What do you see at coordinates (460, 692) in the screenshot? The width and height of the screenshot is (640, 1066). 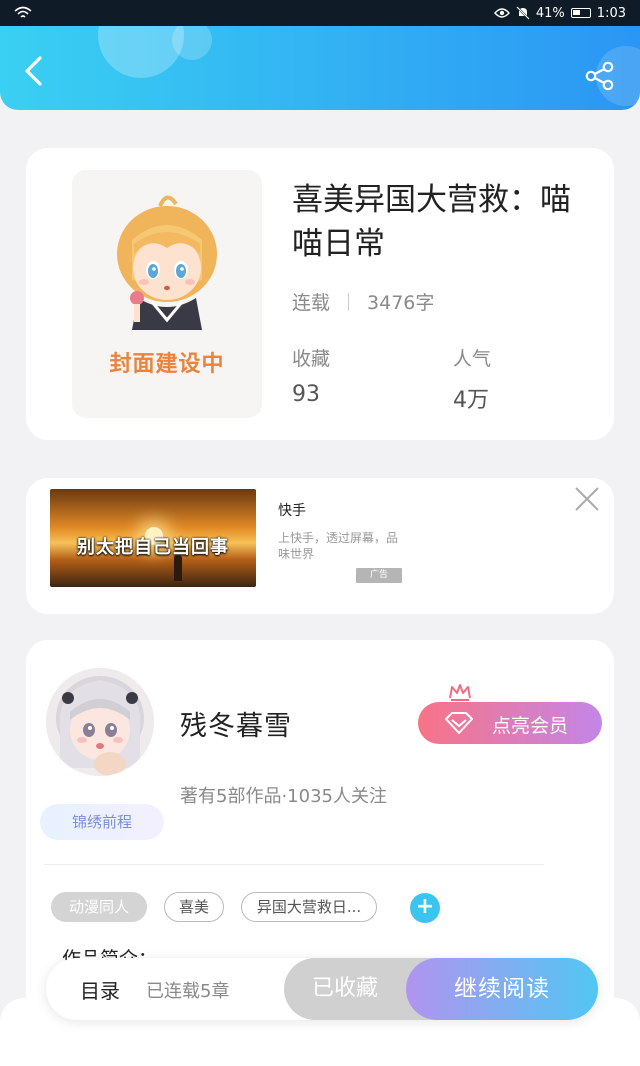 I see `crown-icon` at bounding box center [460, 692].